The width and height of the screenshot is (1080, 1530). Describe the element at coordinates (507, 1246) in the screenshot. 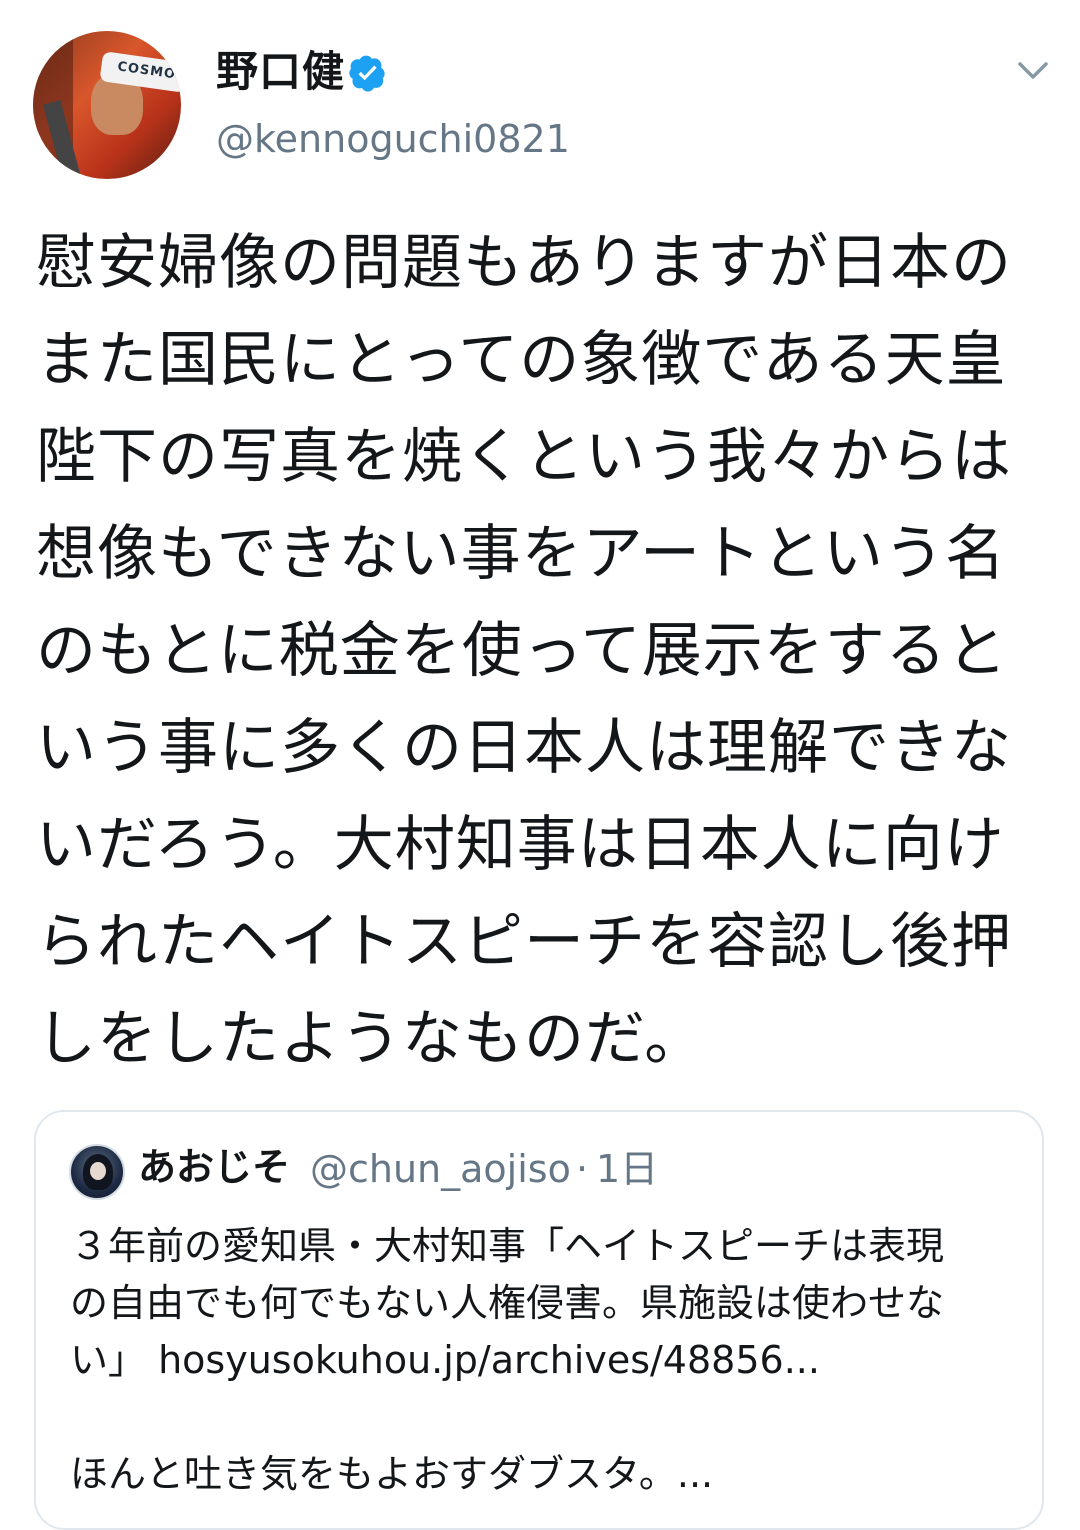

I see `quoted-text-line: ３年前の愛知県・大村知事「ヘイトスピーチは表現` at that location.